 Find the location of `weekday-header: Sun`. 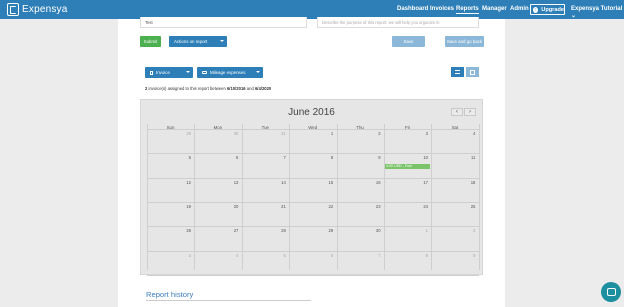

weekday-header: Sun is located at coordinates (170, 127).